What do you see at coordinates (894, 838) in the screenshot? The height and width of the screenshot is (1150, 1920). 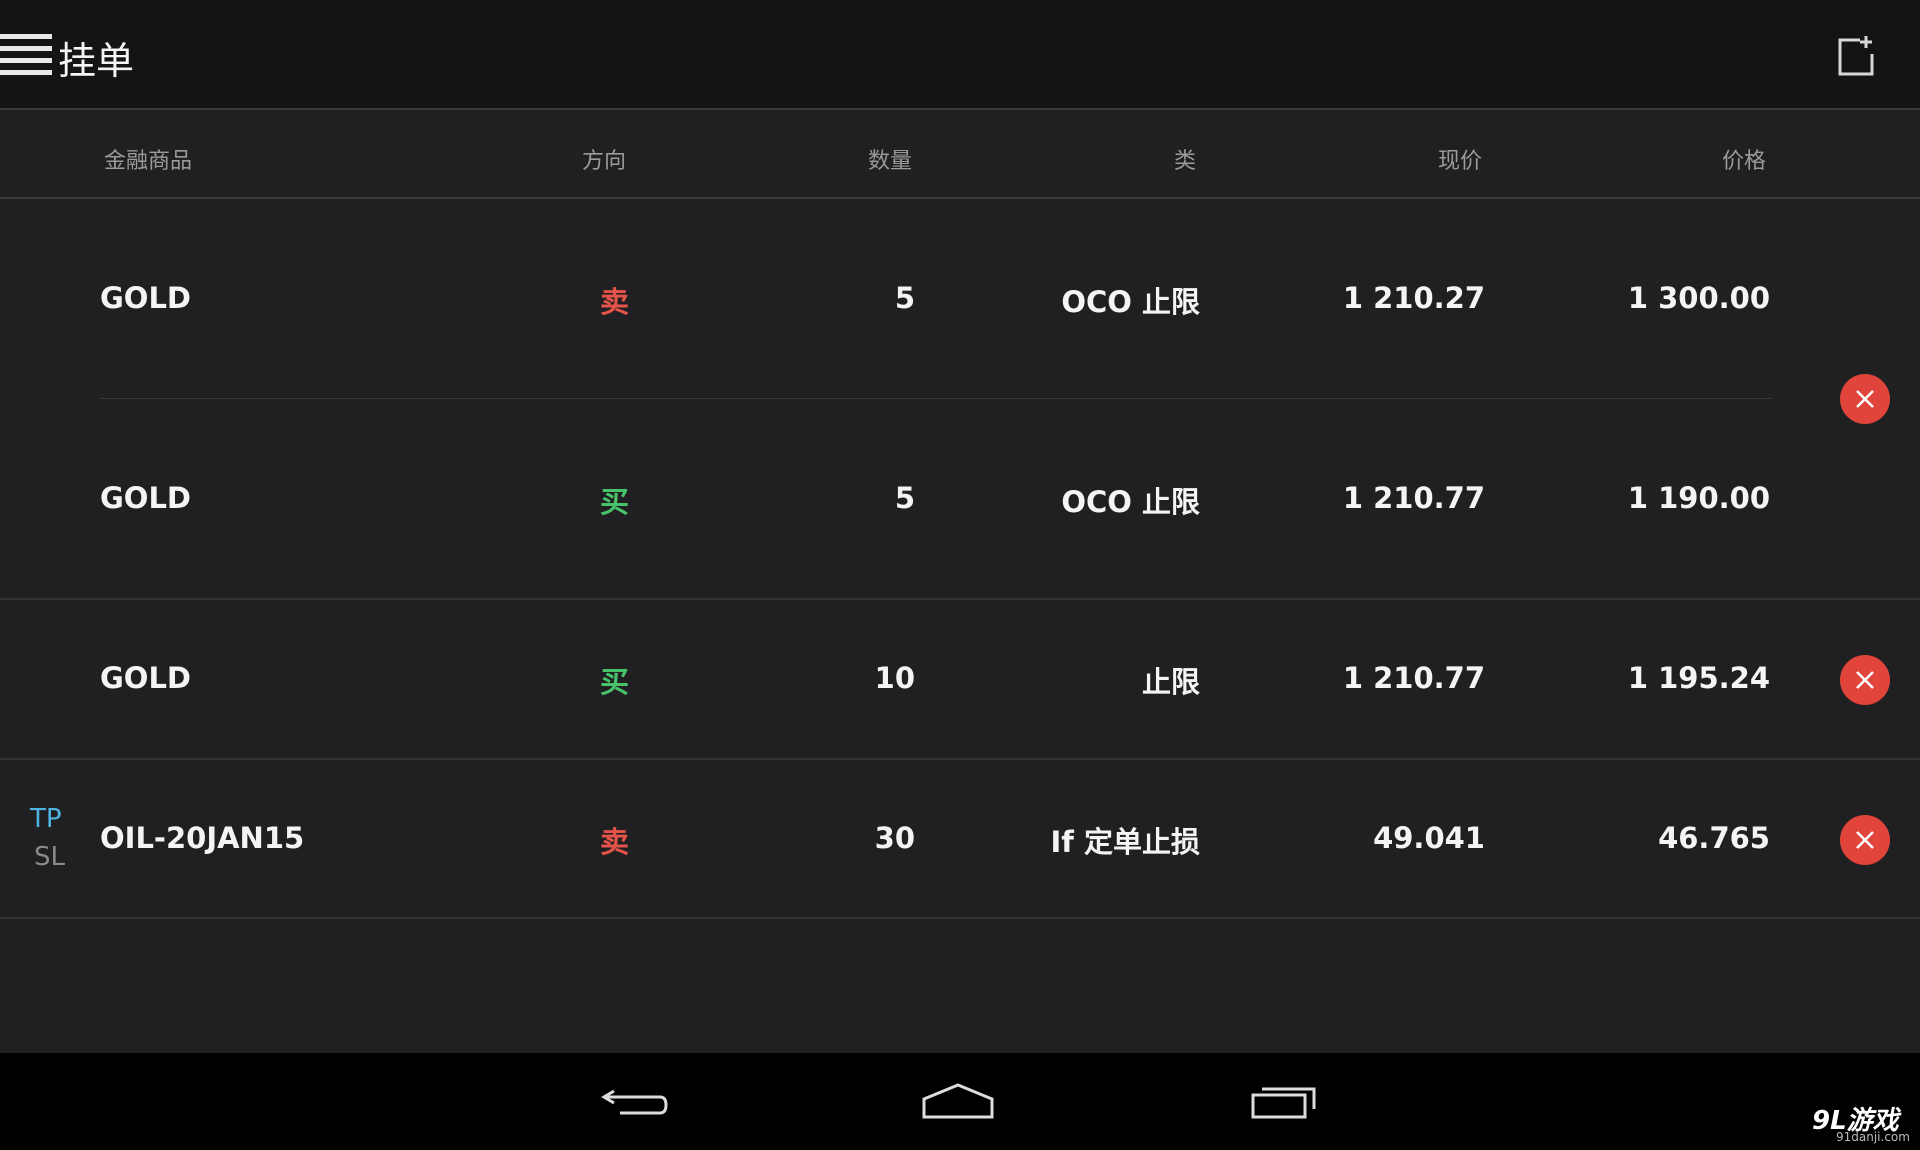 I see `quantity-cell: 30` at bounding box center [894, 838].